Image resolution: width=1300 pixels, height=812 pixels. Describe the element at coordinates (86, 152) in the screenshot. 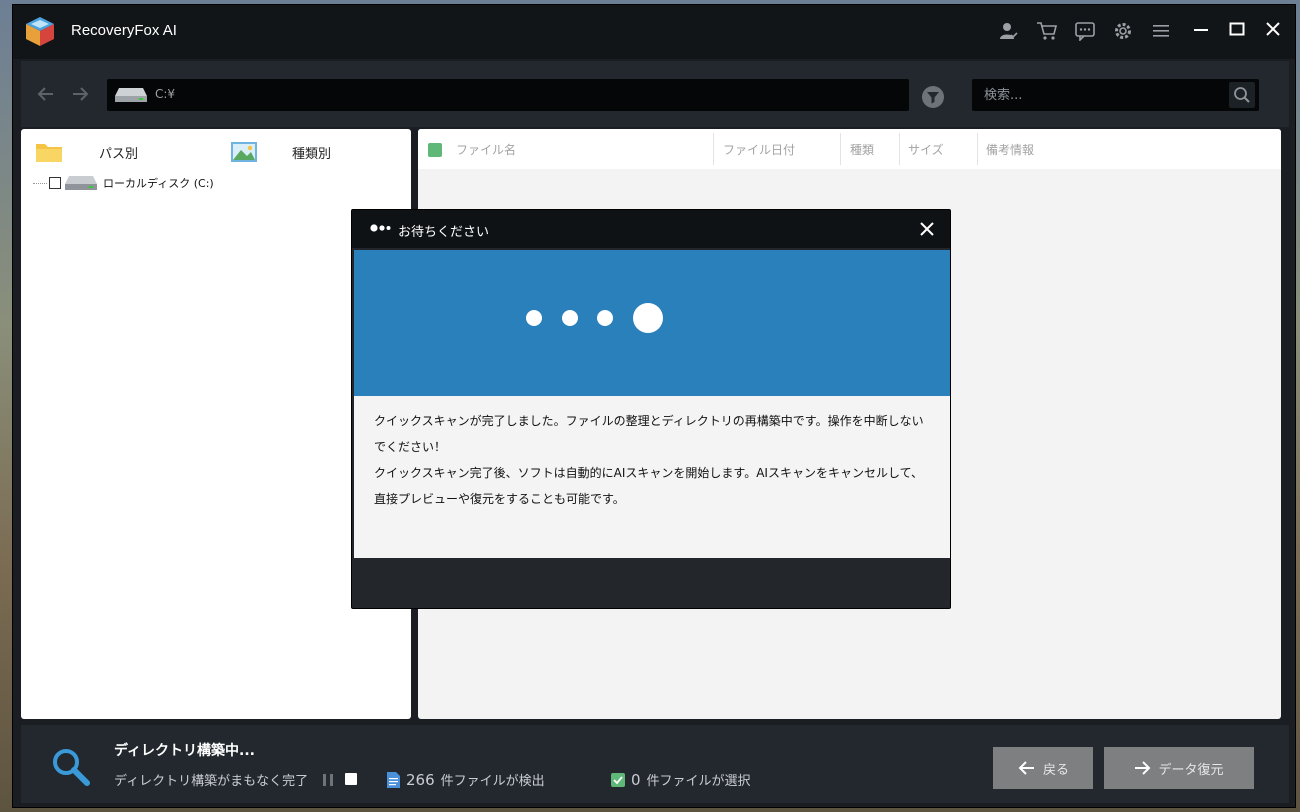

I see `tab-by-path: パス別` at that location.